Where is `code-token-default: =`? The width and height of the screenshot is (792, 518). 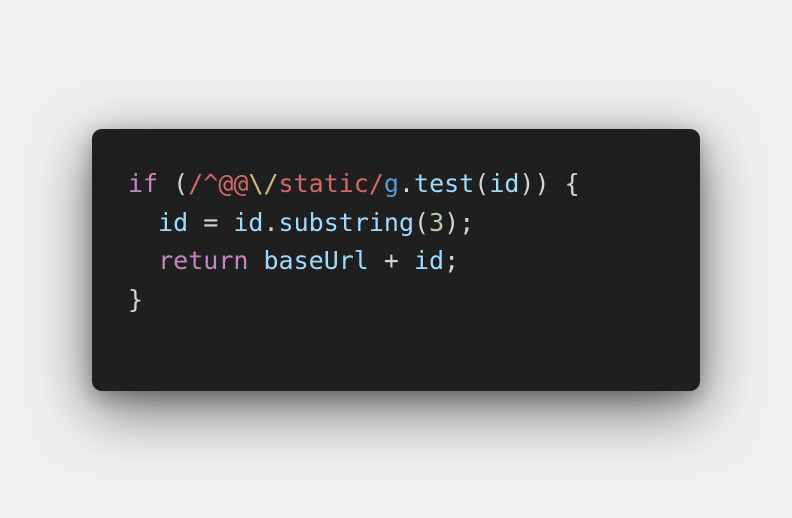 code-token-default: = is located at coordinates (211, 222).